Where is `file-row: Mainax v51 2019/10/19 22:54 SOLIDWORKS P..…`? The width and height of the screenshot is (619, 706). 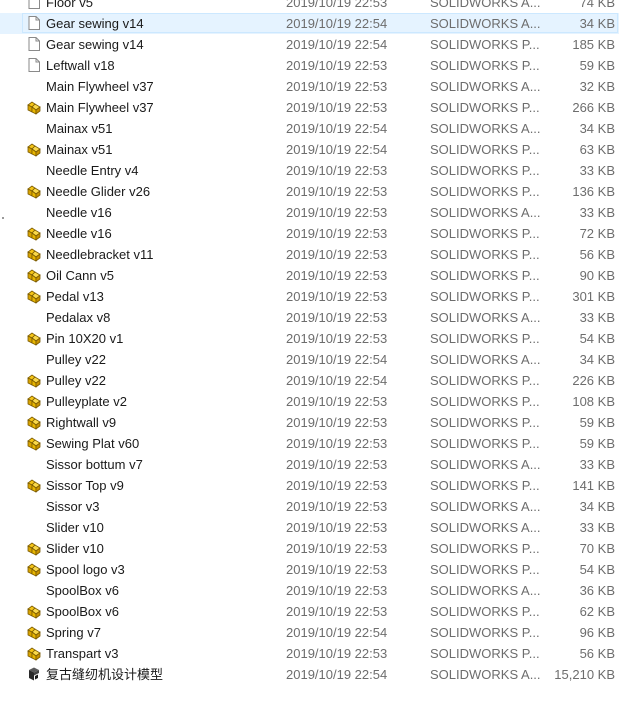 file-row: Mainax v51 2019/10/19 22:54 SOLIDWORKS P..… is located at coordinates (309, 149).